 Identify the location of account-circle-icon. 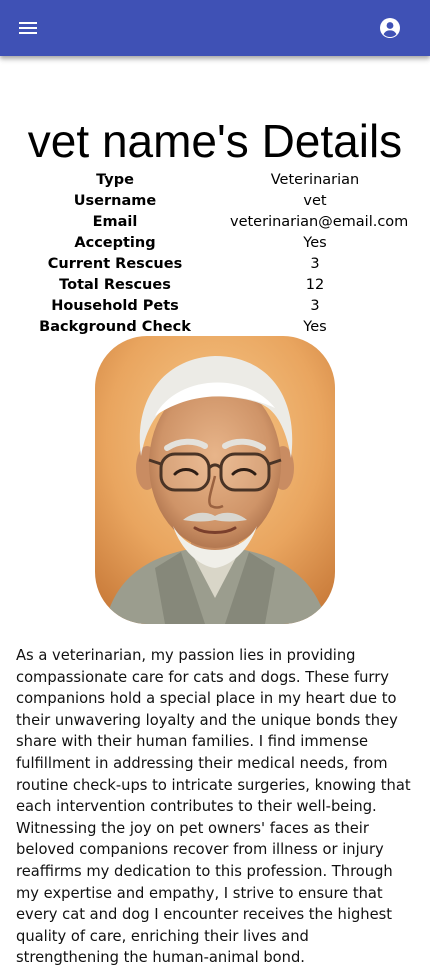
(390, 28).